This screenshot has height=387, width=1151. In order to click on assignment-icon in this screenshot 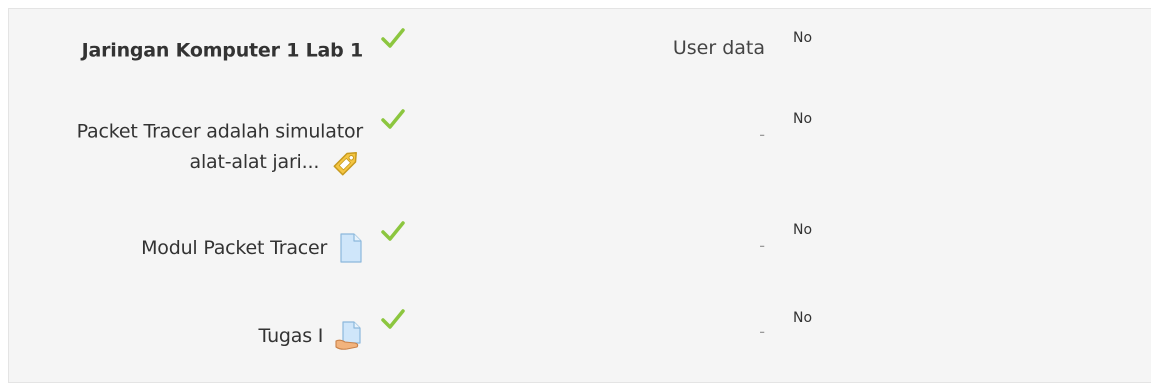, I will do `click(348, 335)`.